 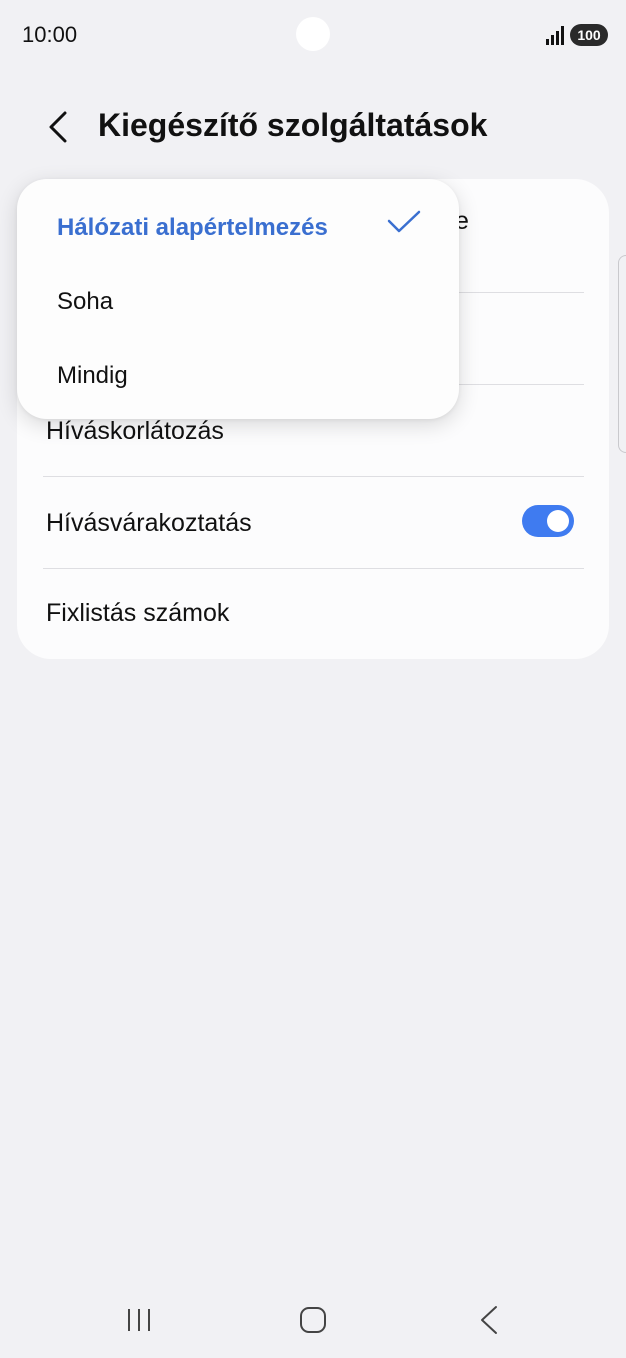 I want to click on dropdown-option-never: Soha, so click(x=85, y=302).